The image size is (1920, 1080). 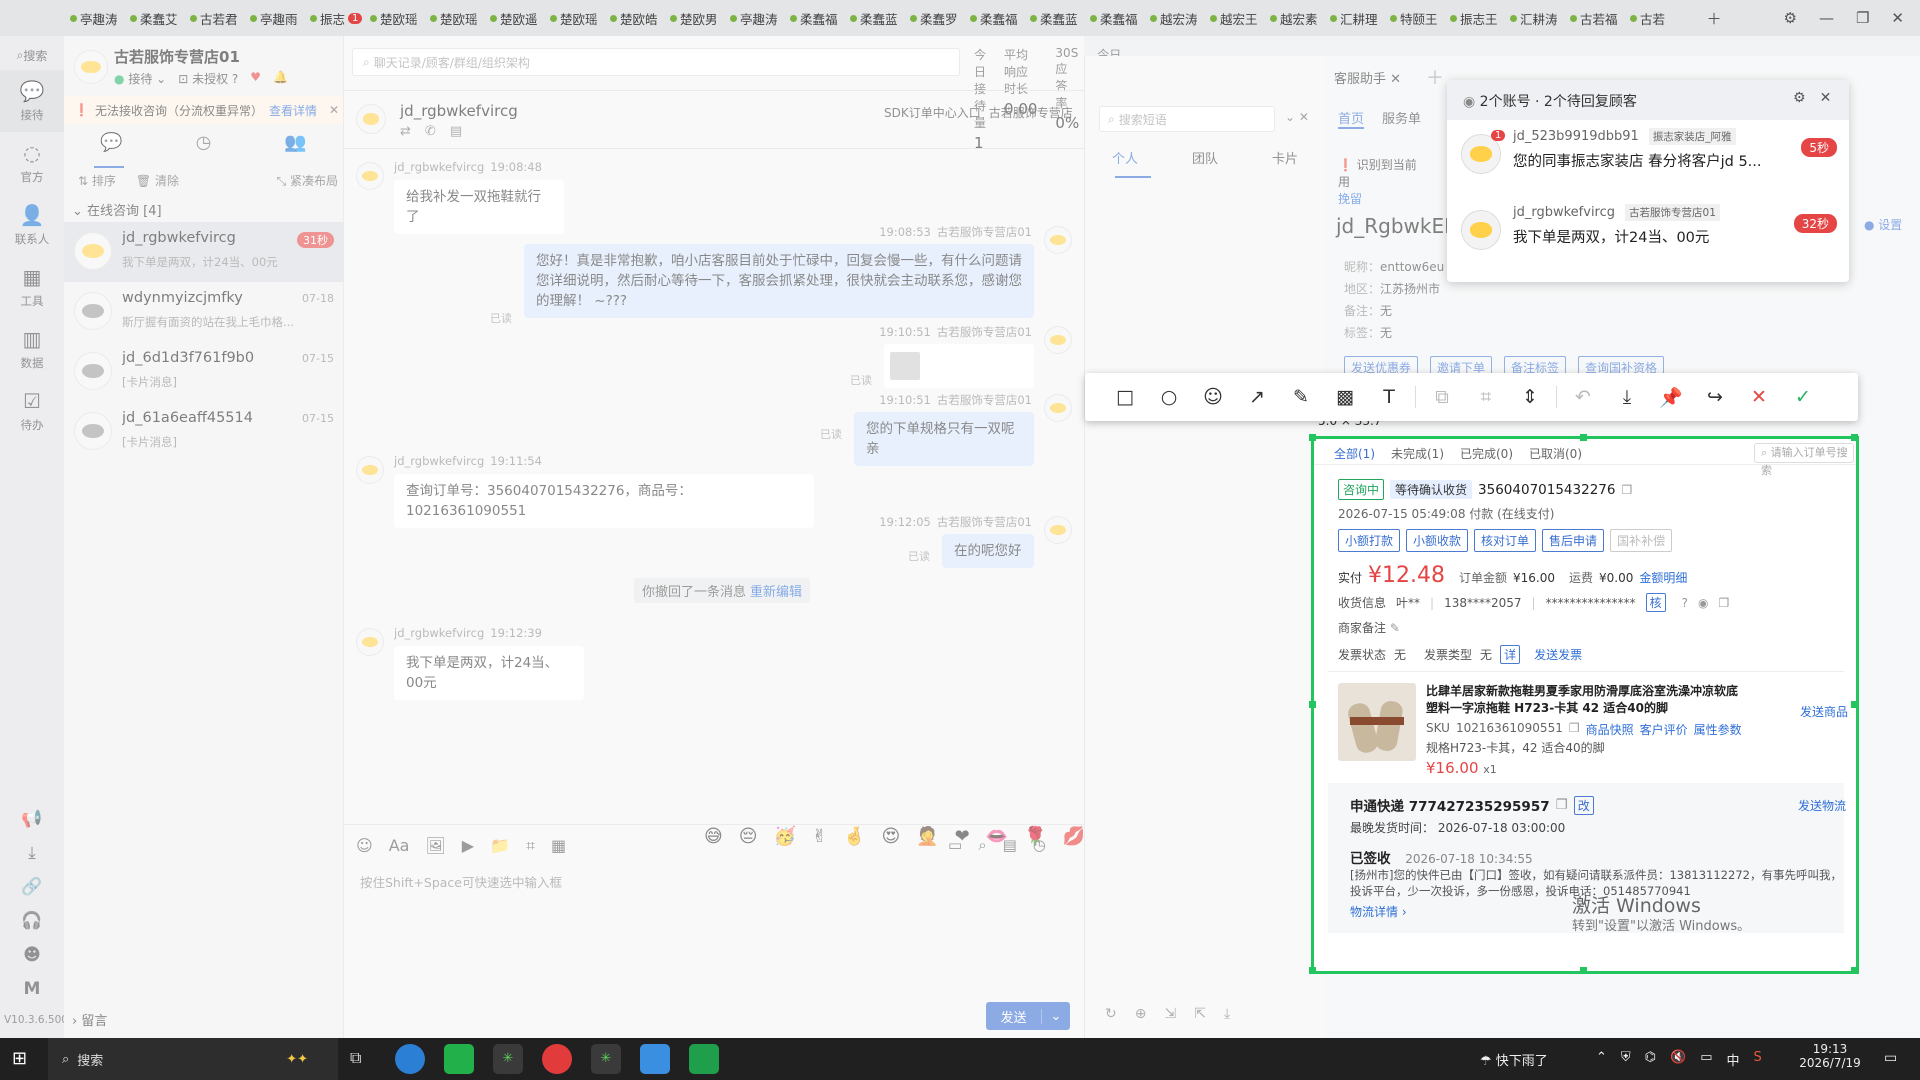 I want to click on send-product-link: 发送商品, so click(x=1824, y=712).